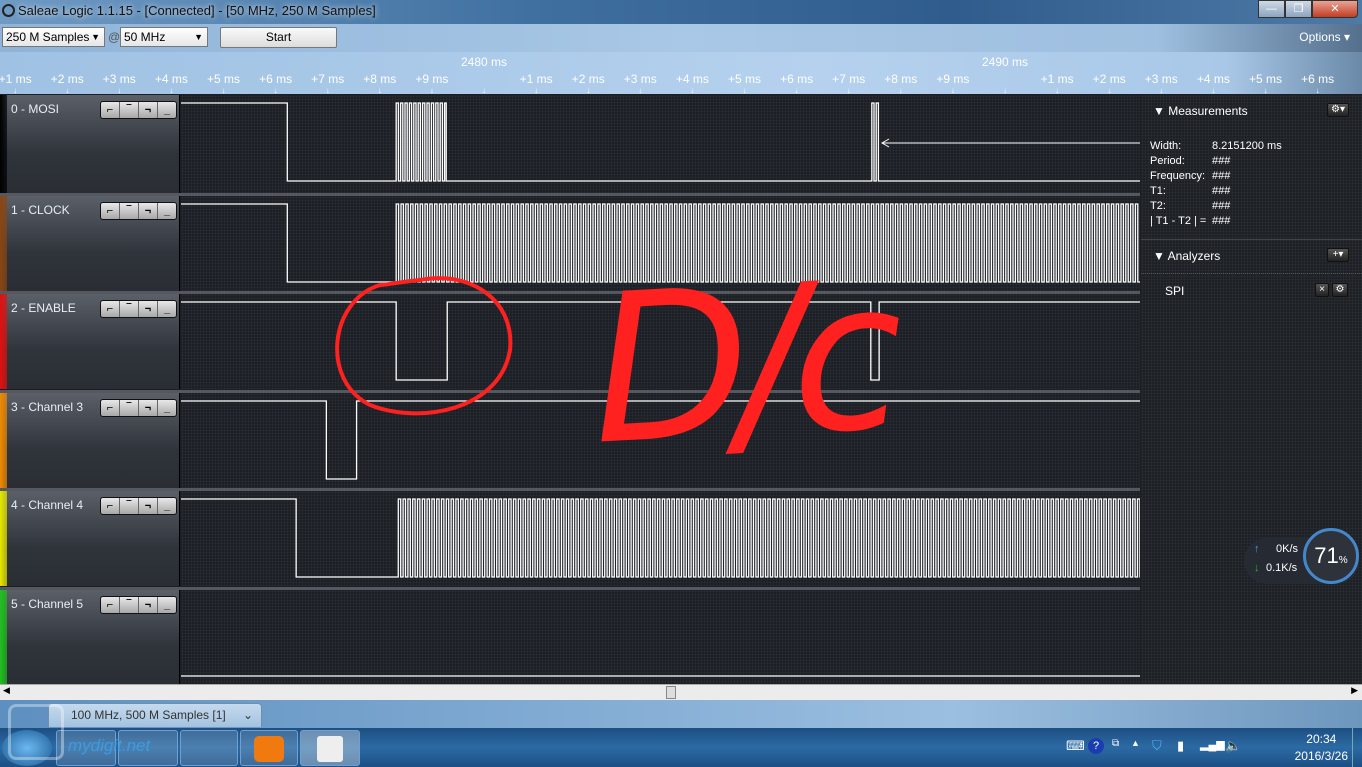  Describe the element at coordinates (47, 407) in the screenshot. I see `channel-name: 3 - Channel 3` at that location.